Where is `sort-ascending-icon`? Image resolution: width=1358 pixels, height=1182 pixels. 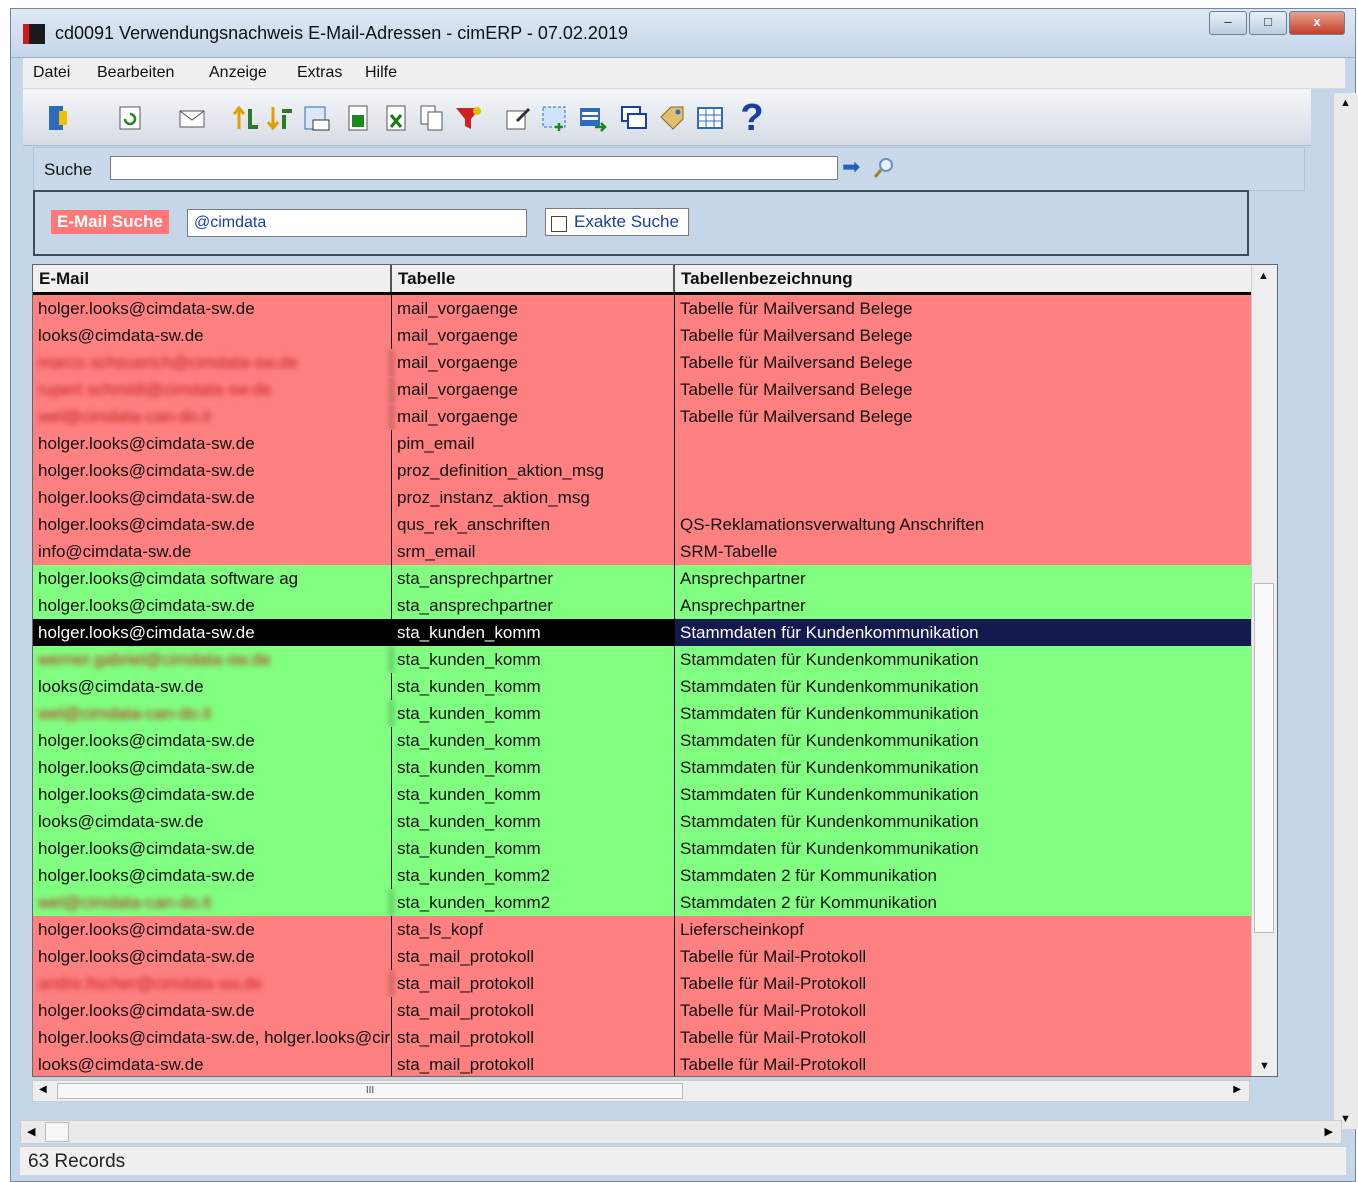
sort-ascending-icon is located at coordinates (246, 118).